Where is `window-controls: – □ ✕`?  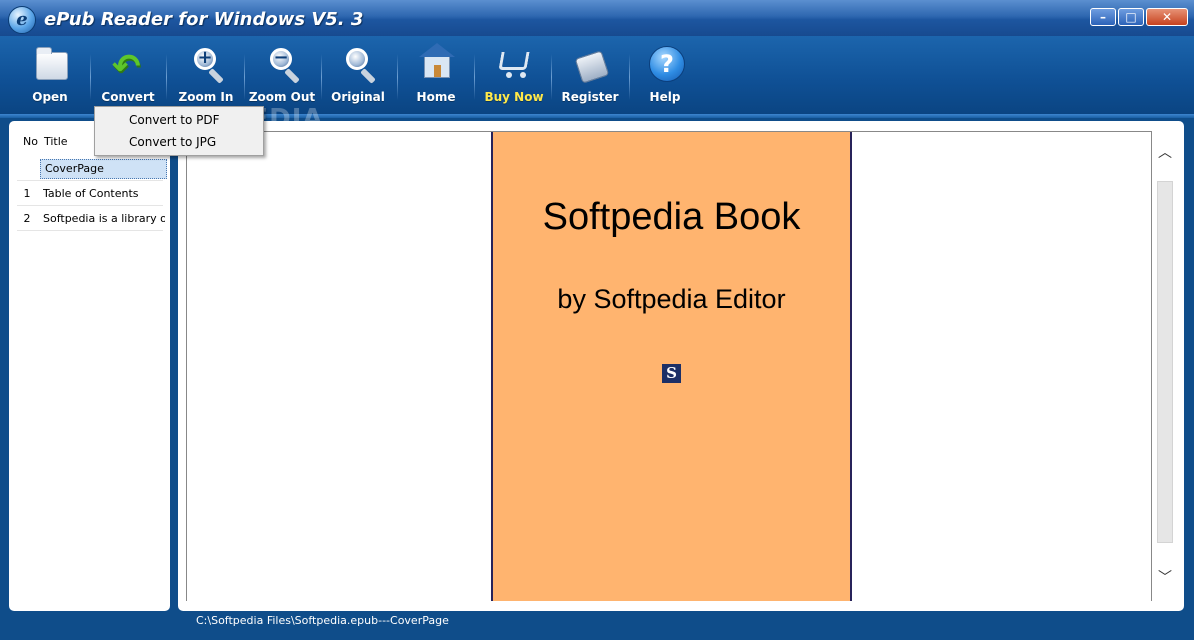 window-controls: – □ ✕ is located at coordinates (1139, 17).